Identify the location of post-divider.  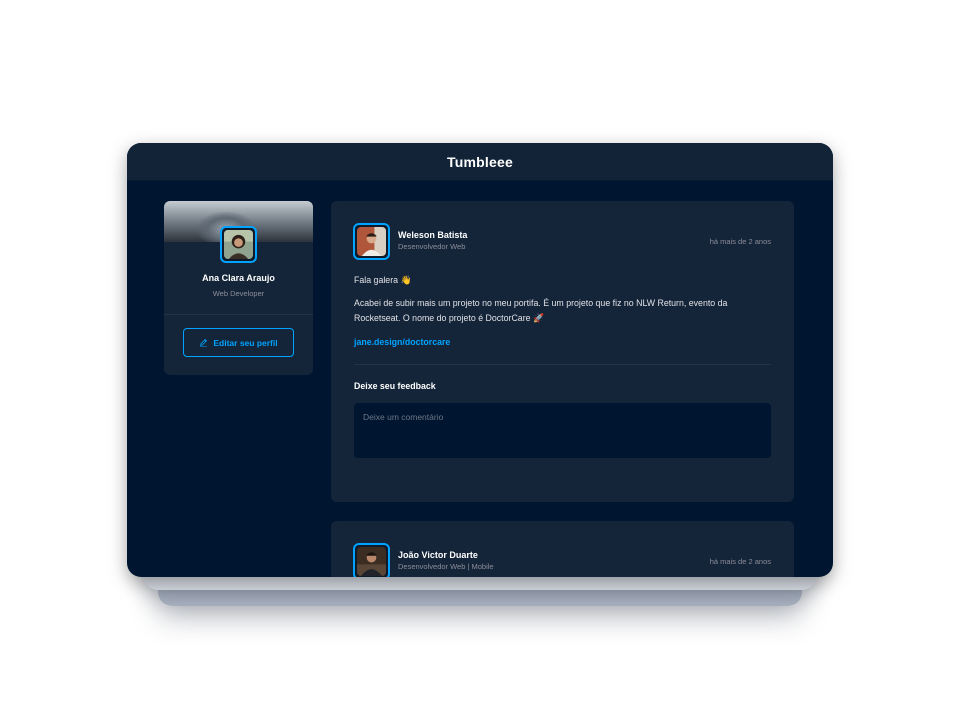
(562, 364).